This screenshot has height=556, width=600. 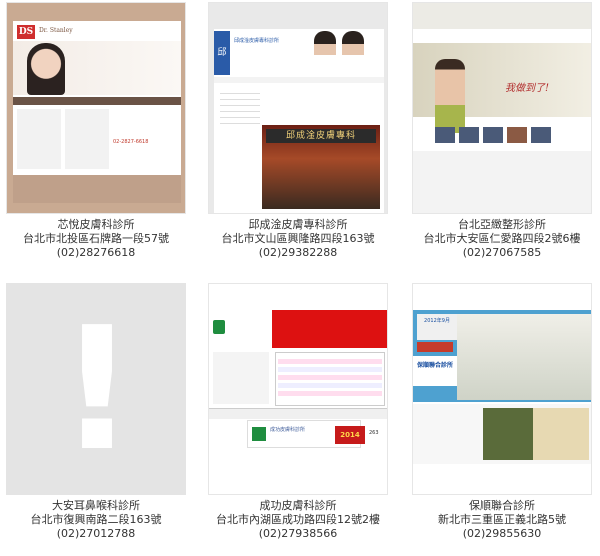 What do you see at coordinates (435, 347) in the screenshot?
I see `promo-tab` at bounding box center [435, 347].